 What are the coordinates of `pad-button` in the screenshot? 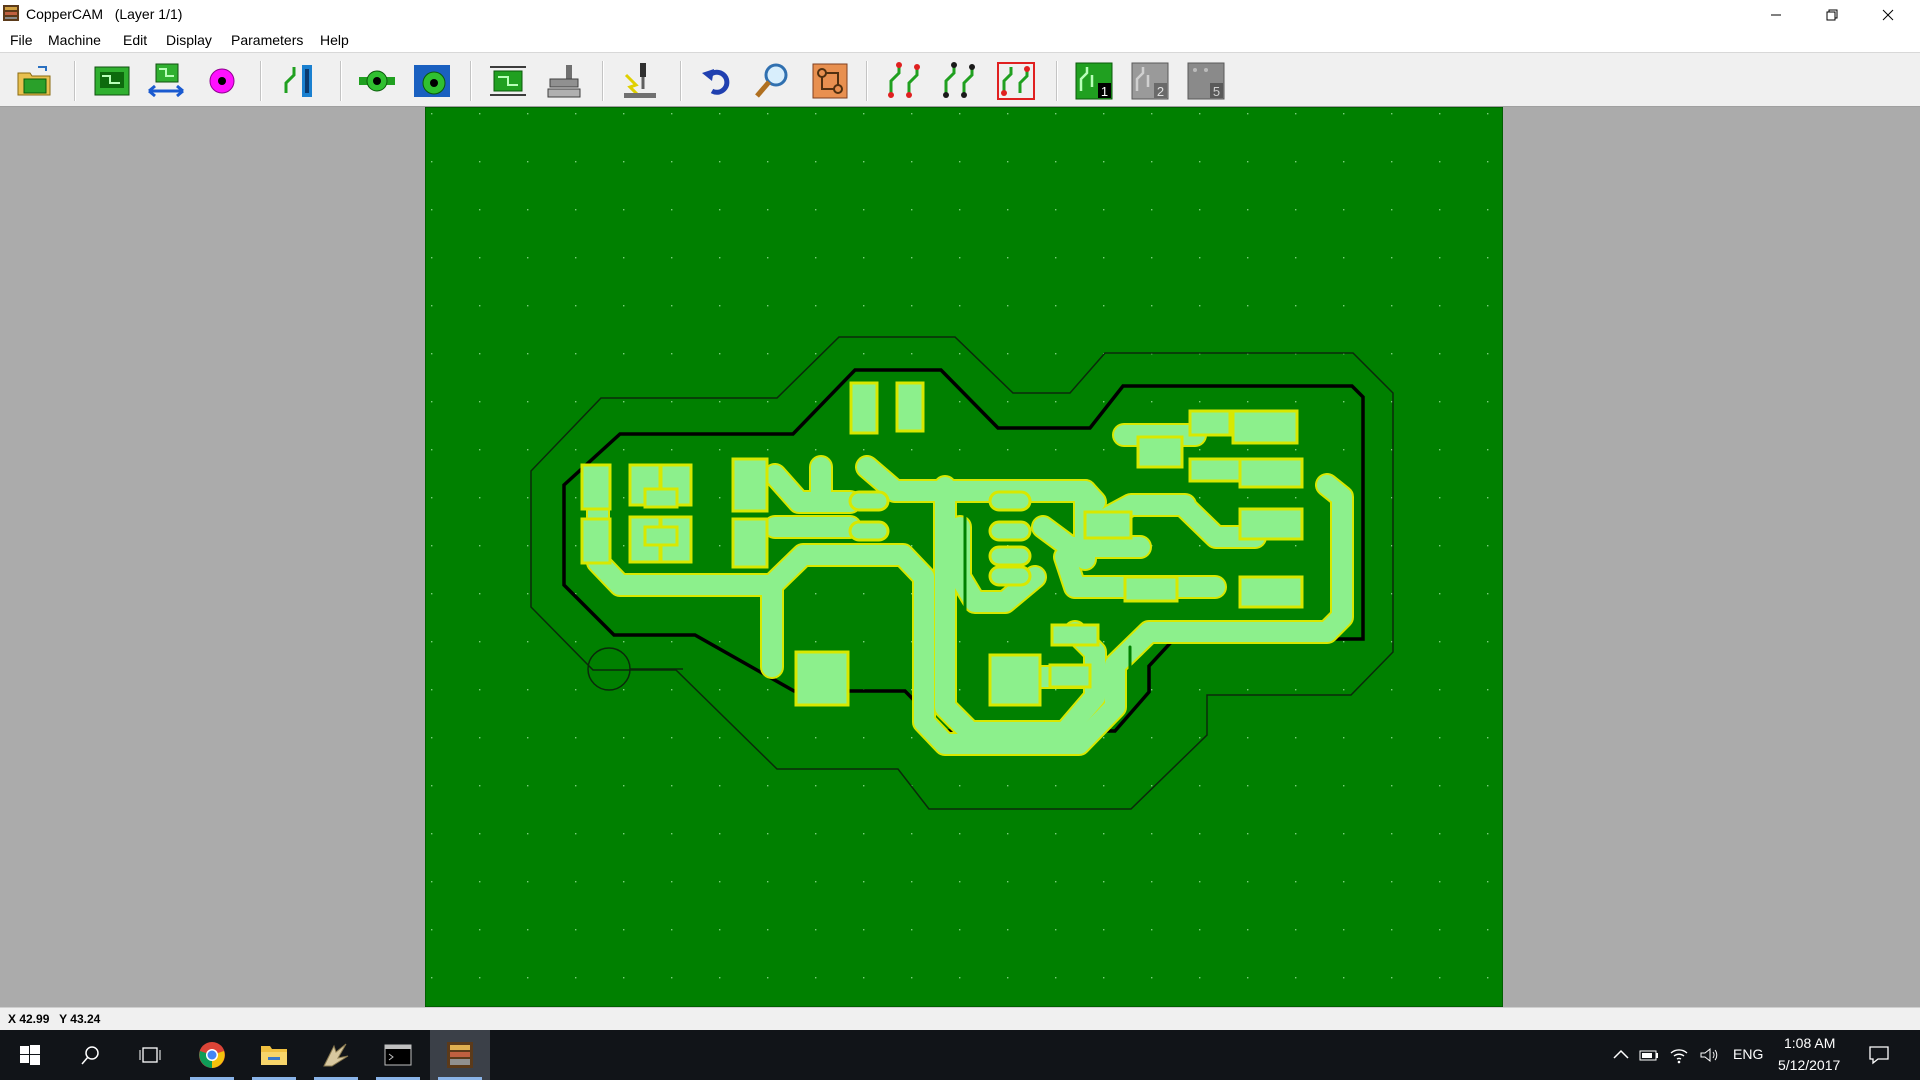 It's located at (377, 81).